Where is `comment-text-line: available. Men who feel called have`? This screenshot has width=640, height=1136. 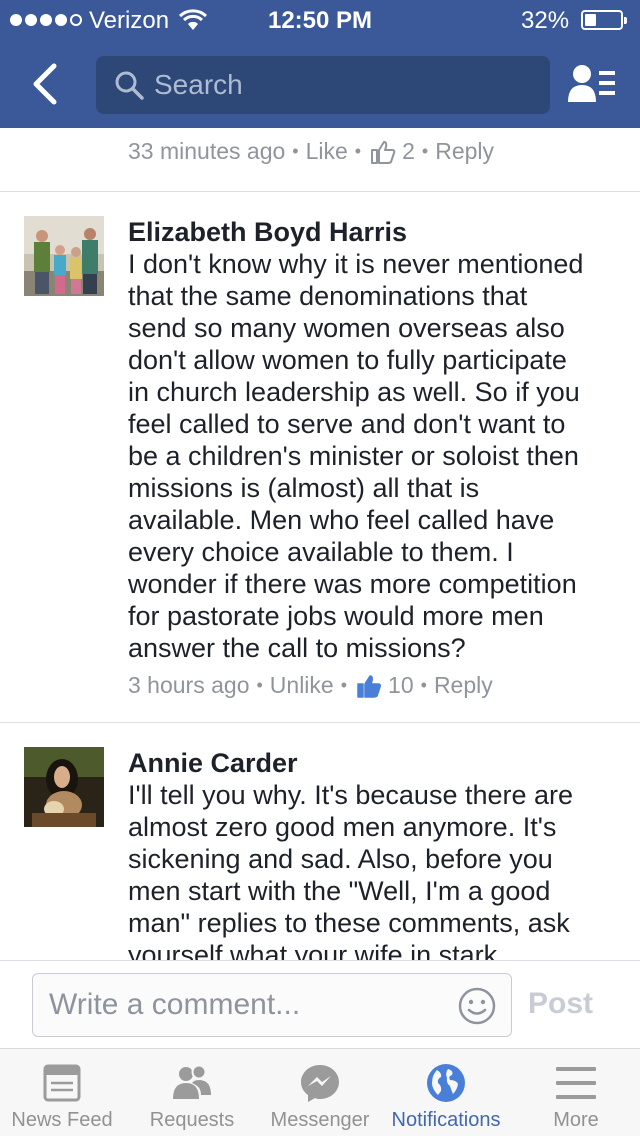 comment-text-line: available. Men who feel called have is located at coordinates (341, 520).